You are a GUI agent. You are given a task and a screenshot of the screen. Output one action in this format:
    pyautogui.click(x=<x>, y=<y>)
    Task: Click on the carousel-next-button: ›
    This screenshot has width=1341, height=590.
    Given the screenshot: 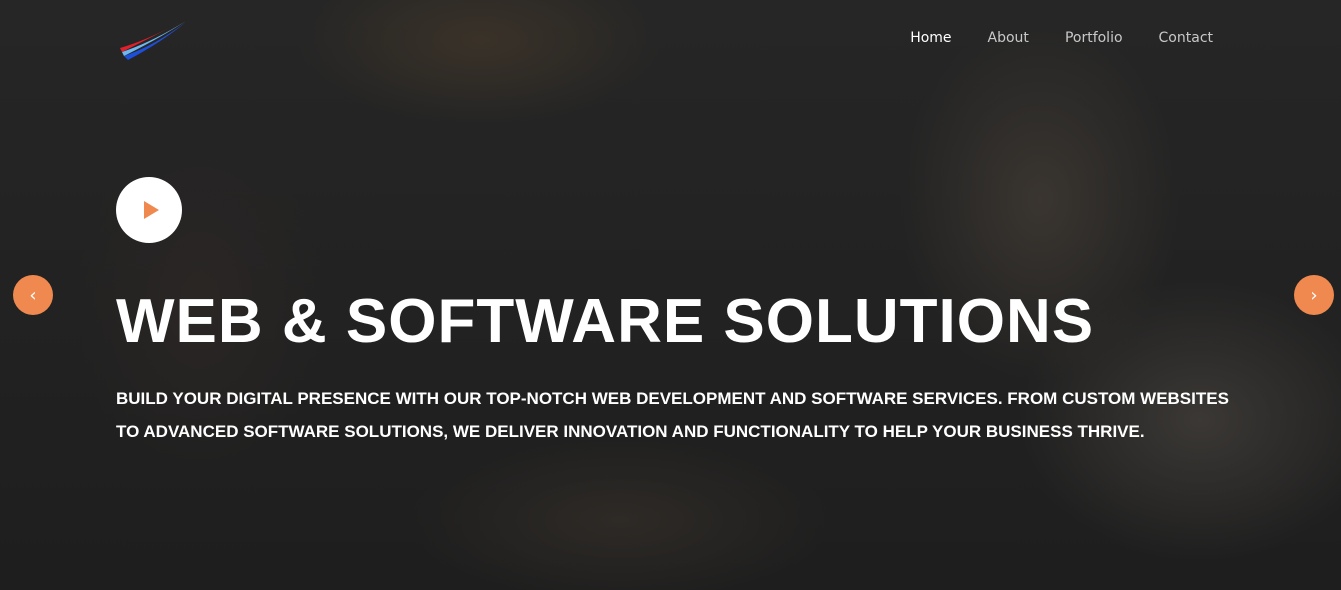 What is the action you would take?
    pyautogui.click(x=1314, y=295)
    